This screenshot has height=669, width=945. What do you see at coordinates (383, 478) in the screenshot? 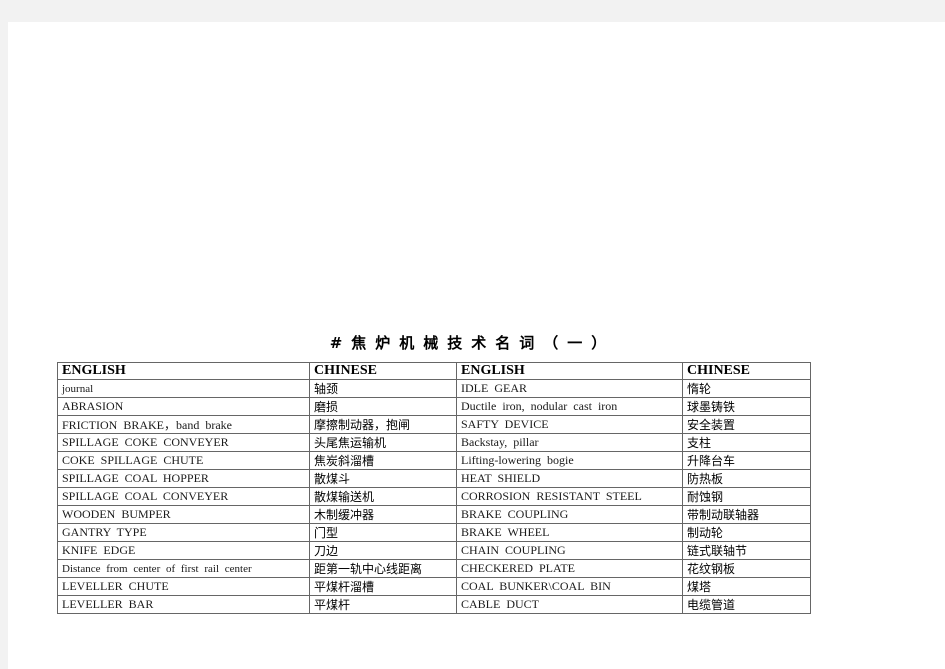
I see `chinese-term: 散煤斗` at bounding box center [383, 478].